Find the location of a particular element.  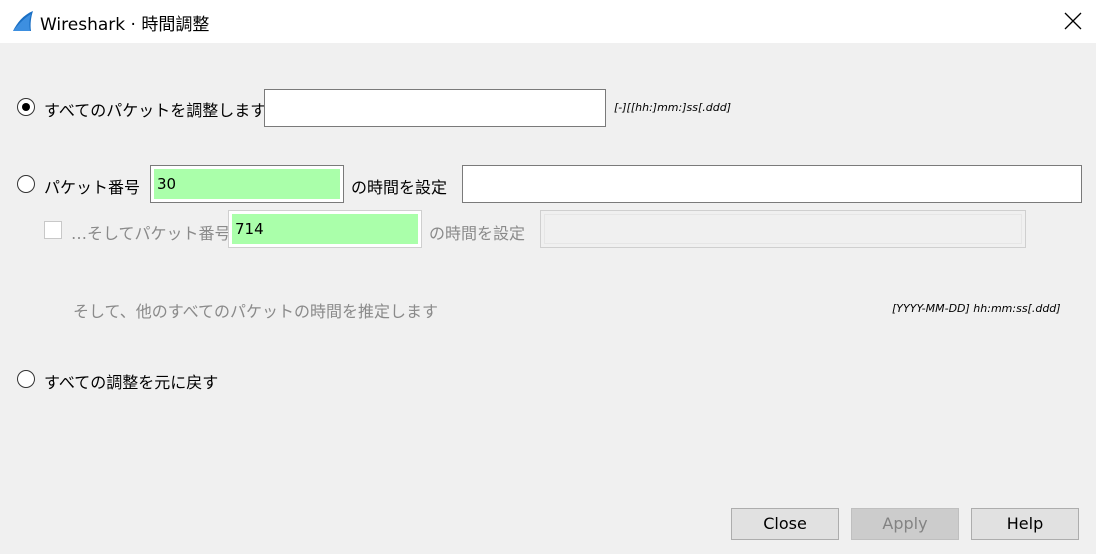

second-packet-number-value: 714 is located at coordinates (325, 229).